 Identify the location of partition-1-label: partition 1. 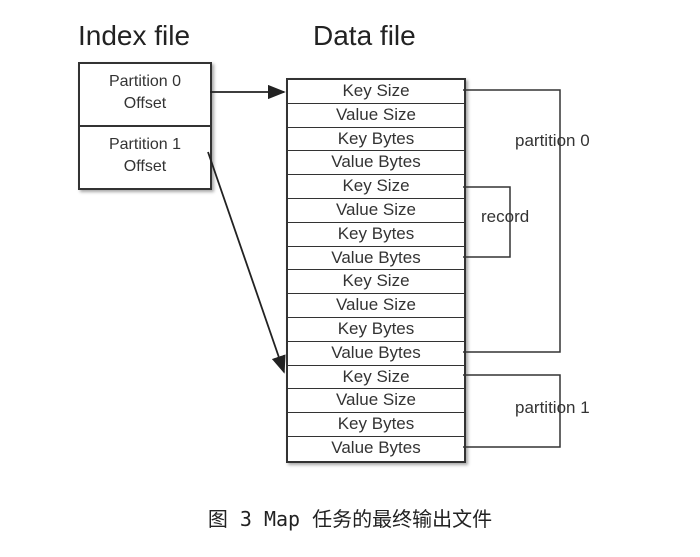
(552, 407).